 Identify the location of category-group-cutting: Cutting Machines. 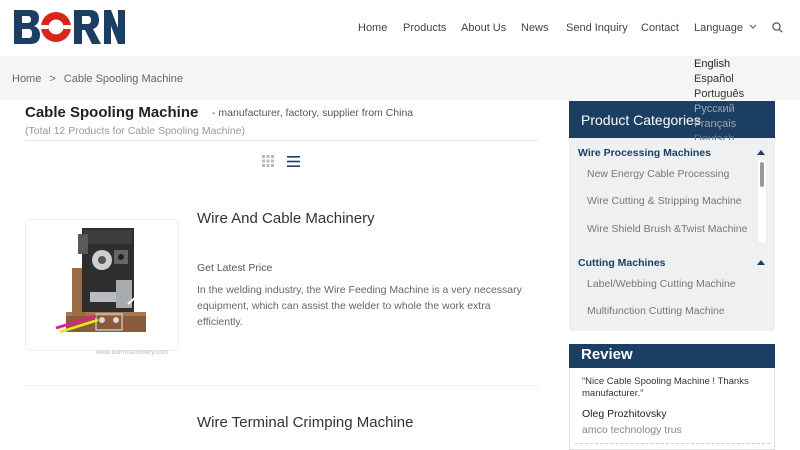
(622, 263).